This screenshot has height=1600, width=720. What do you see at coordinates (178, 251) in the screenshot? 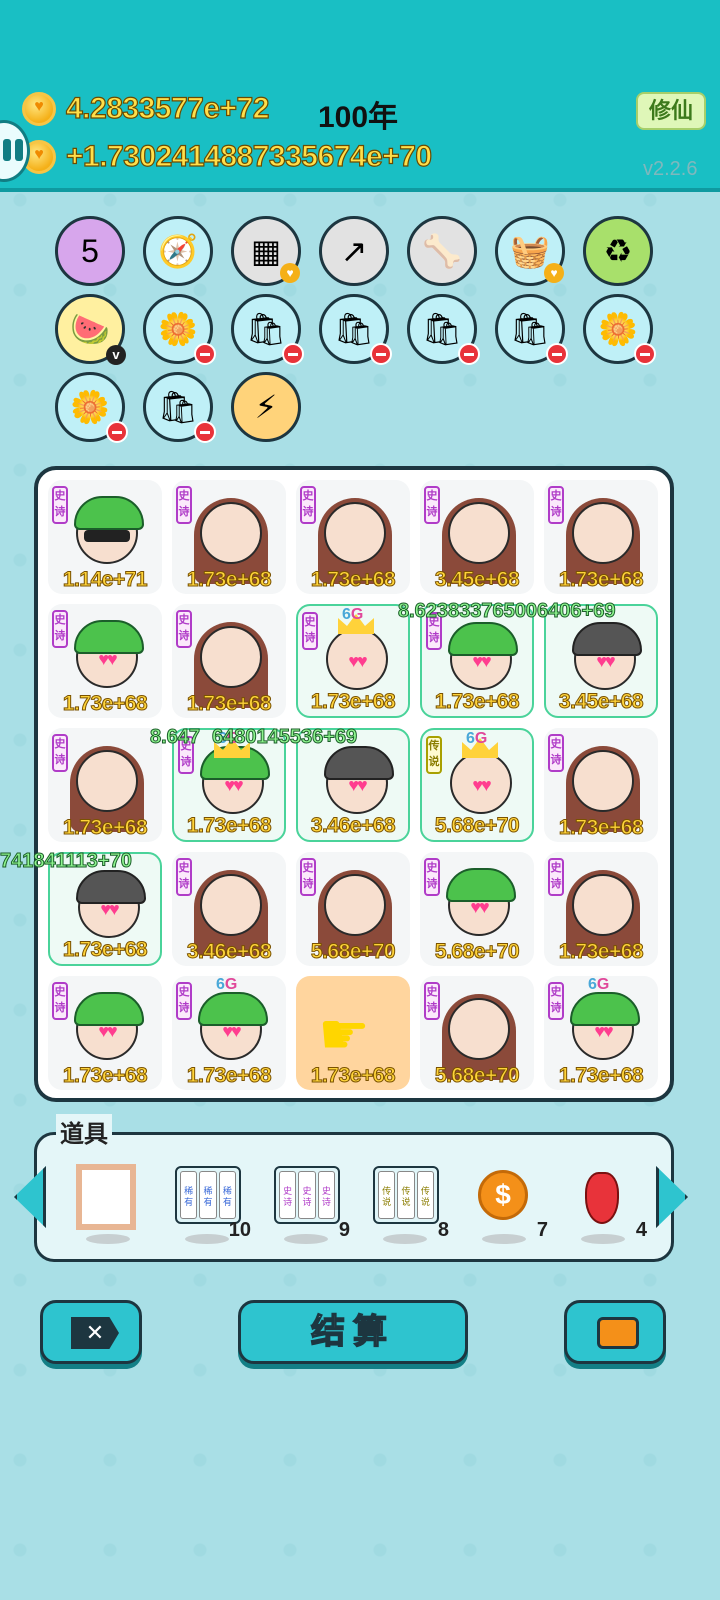
I see `compass-icon: 🧭` at bounding box center [178, 251].